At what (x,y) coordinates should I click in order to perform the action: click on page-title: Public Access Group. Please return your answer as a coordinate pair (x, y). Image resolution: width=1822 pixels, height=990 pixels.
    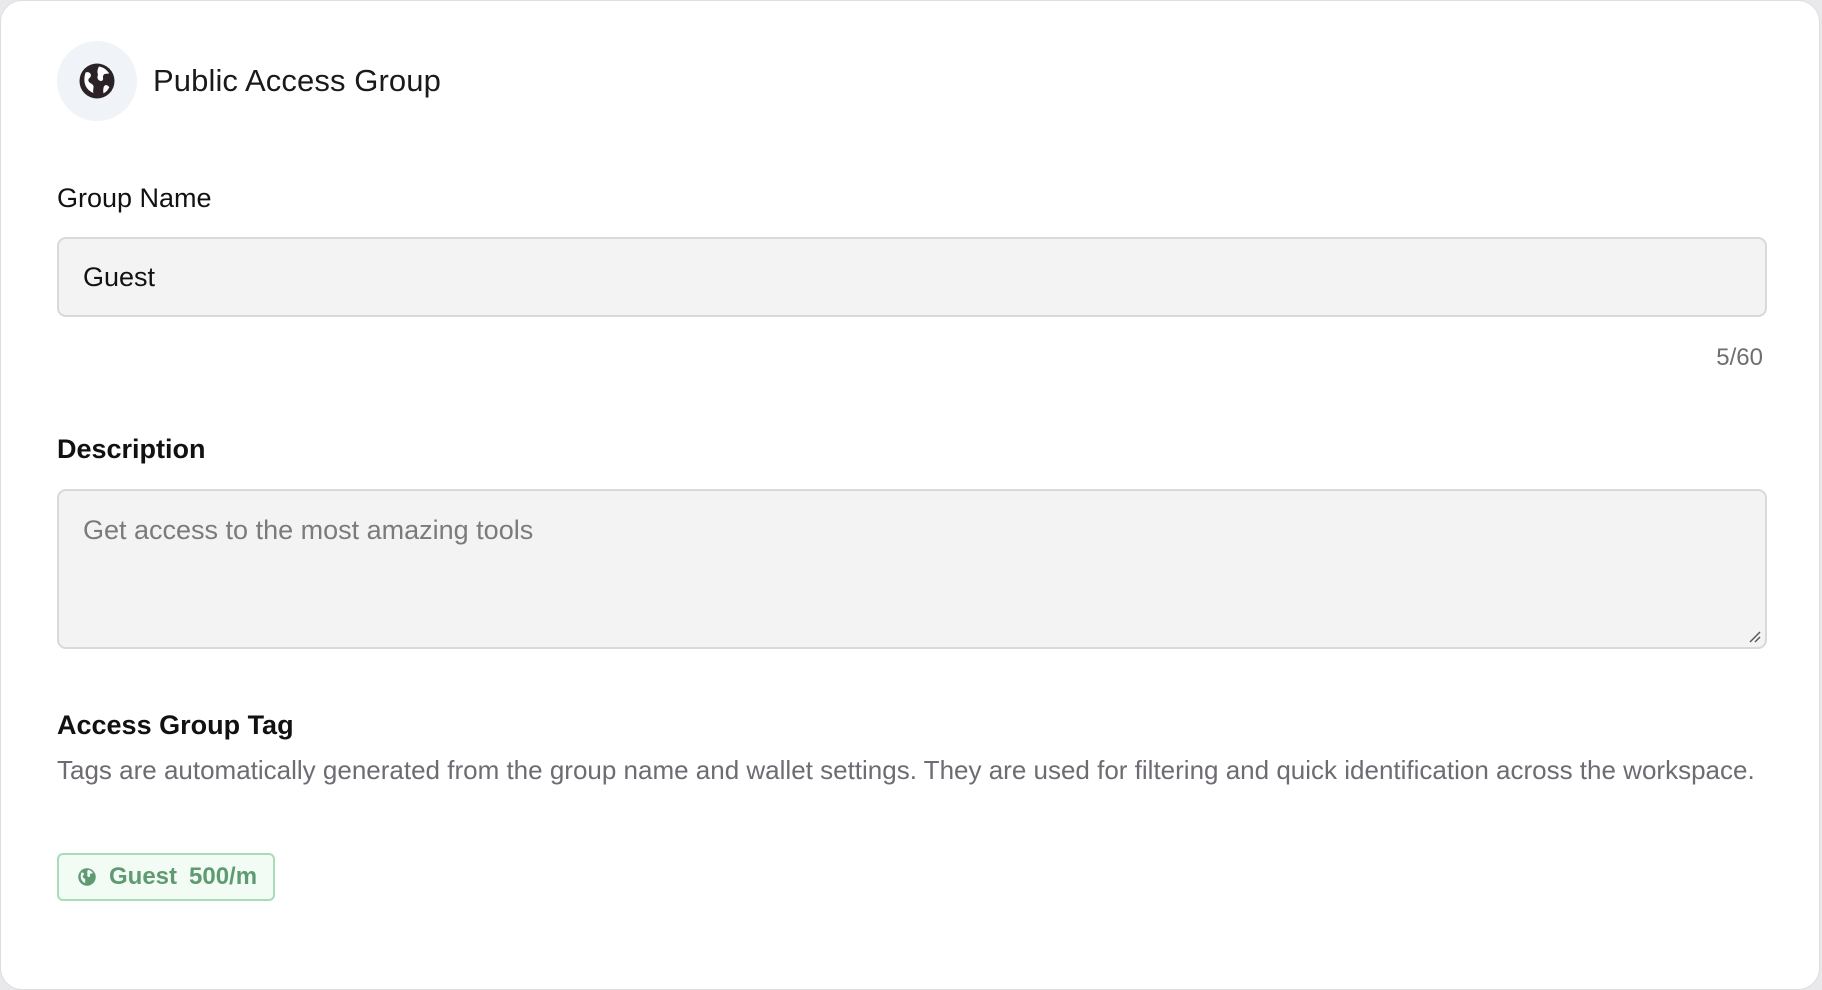
    Looking at the image, I should click on (297, 80).